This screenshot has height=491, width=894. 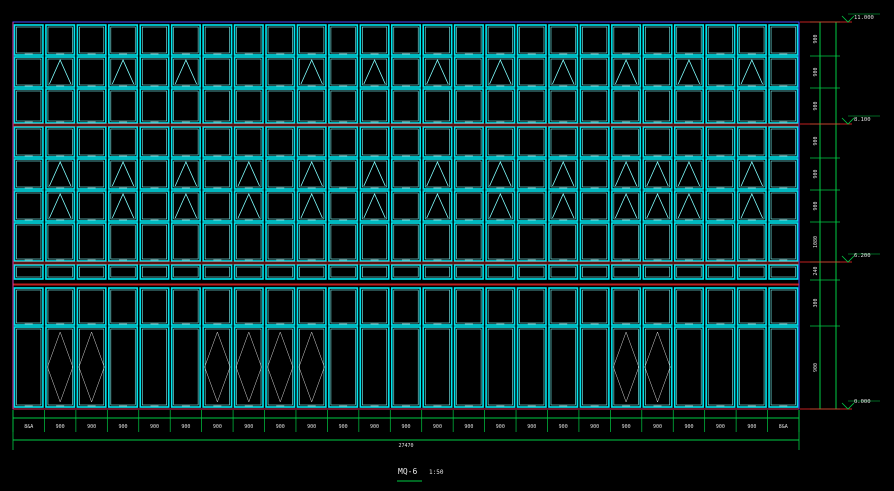 I want to click on right-dimension-label: 1080, so click(x=816, y=242).